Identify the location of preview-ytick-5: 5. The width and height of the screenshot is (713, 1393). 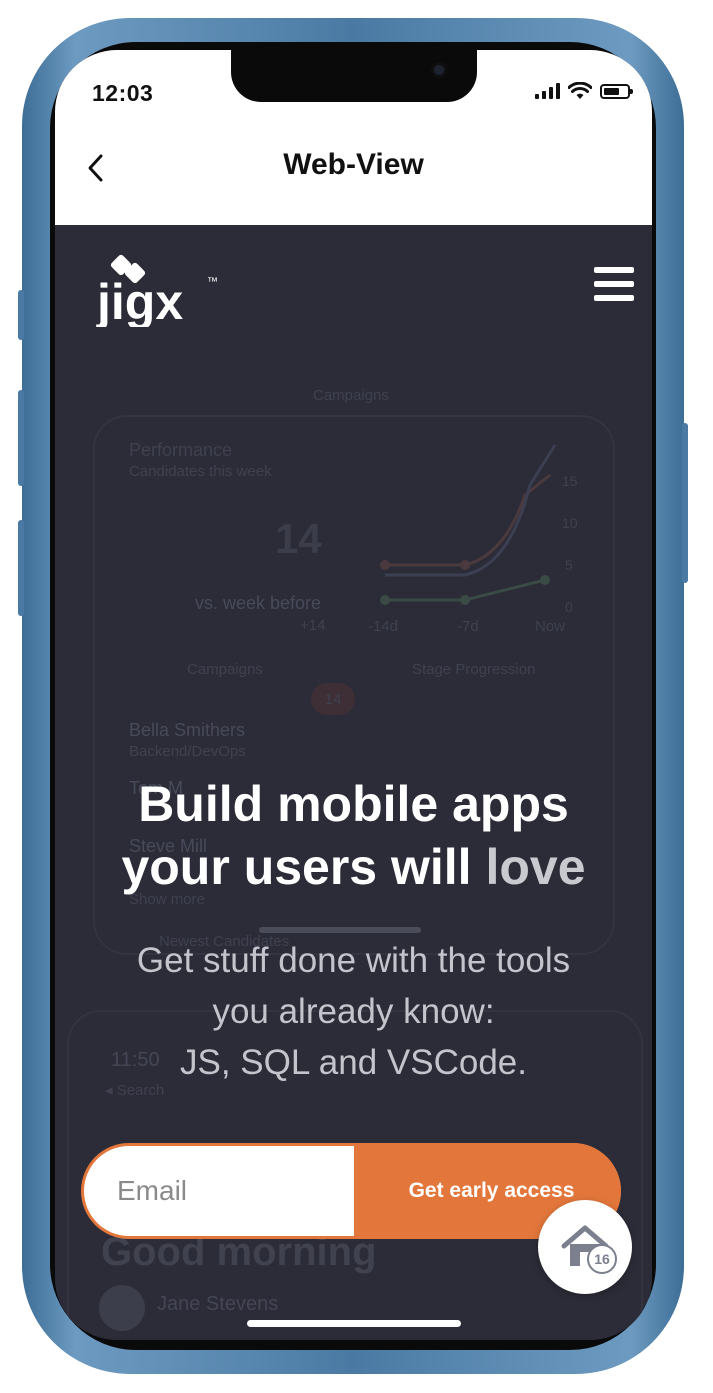
(569, 565).